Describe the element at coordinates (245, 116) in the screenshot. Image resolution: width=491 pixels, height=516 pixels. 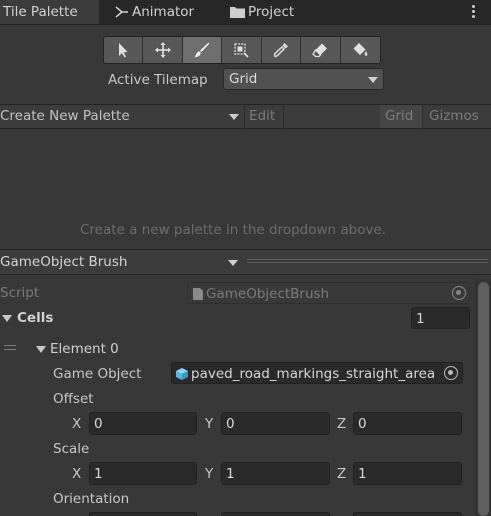
I see `palette-toolbar: Create New Palette Edit Grid Gizmos` at that location.